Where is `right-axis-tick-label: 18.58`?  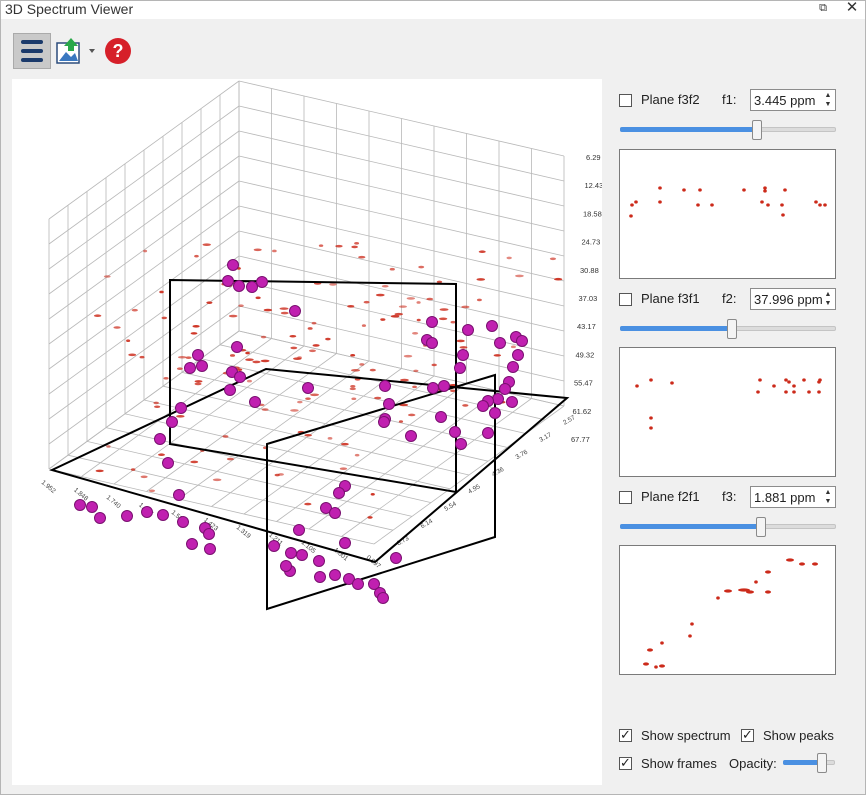
right-axis-tick-label: 18.58 is located at coordinates (592, 213).